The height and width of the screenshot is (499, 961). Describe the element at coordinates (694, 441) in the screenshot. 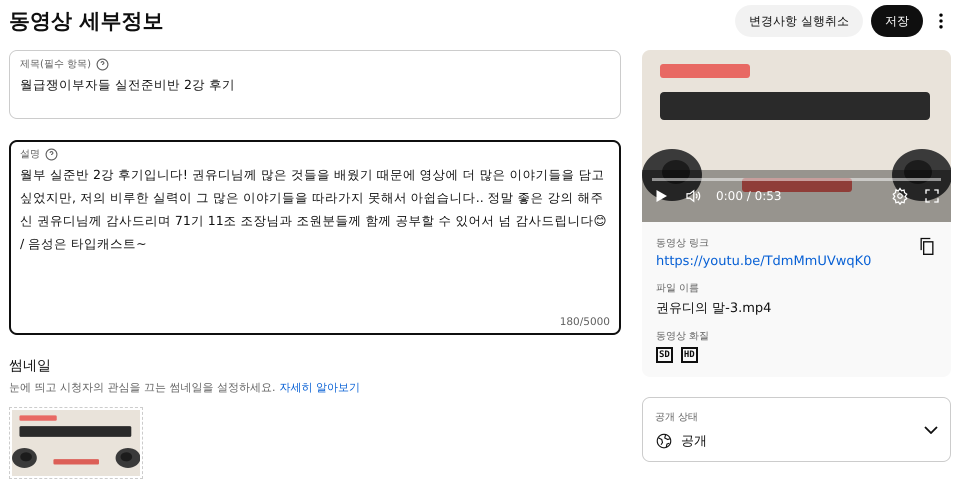

I see `visibility-value: 공개` at that location.